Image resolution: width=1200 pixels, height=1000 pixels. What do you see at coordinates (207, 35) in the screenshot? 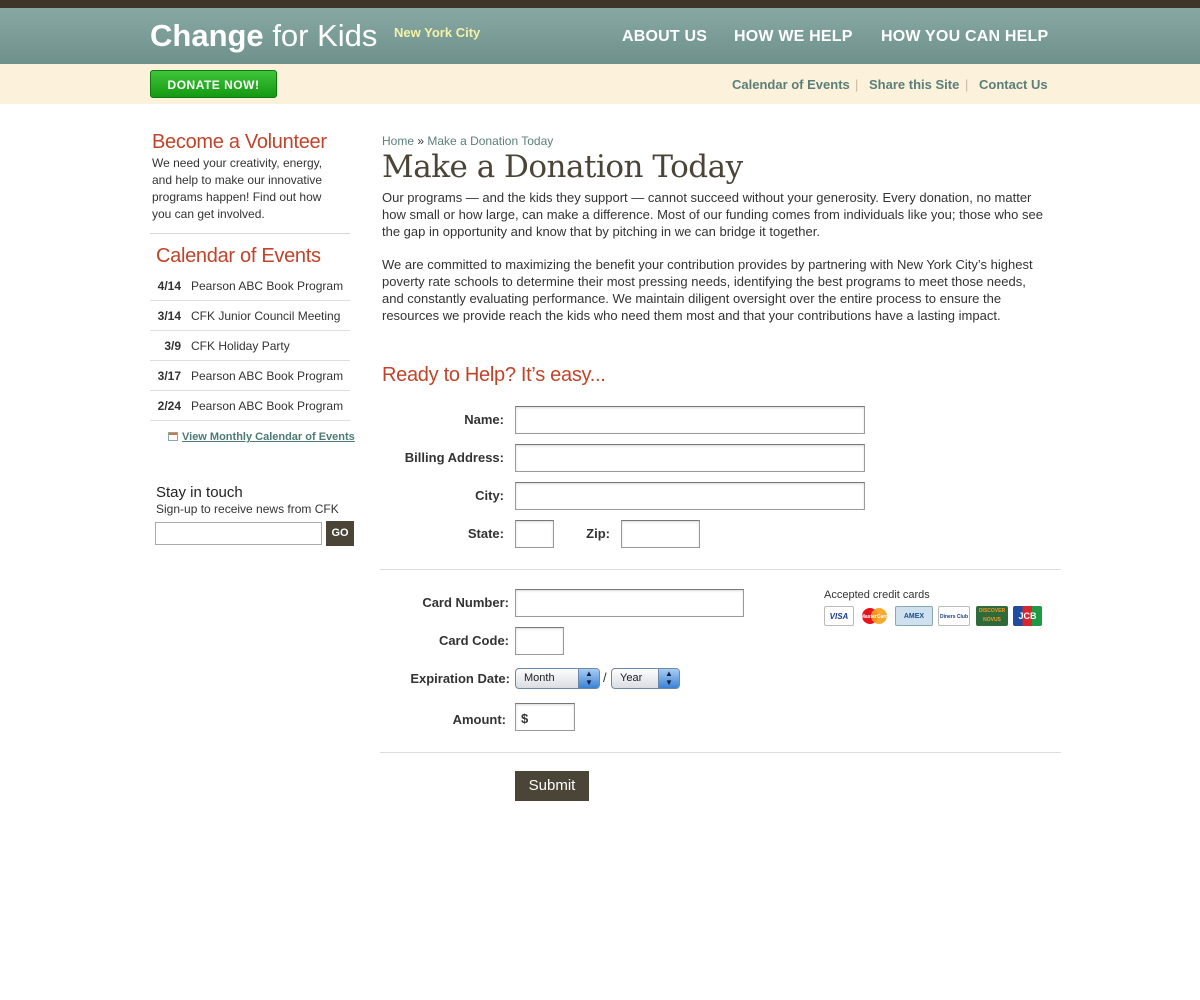
I see `logo-bold-text: Change` at bounding box center [207, 35].